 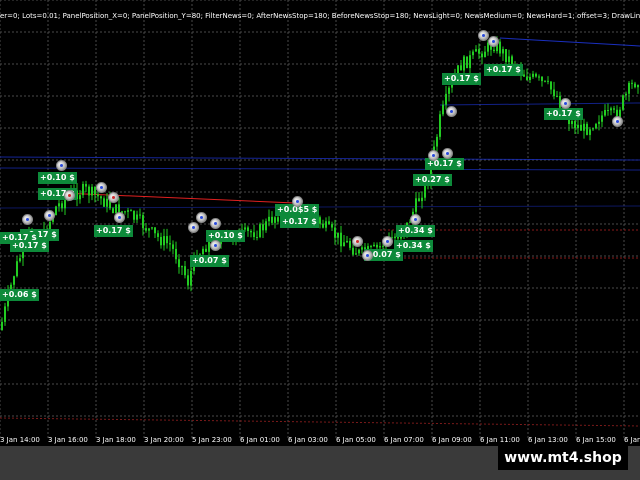 What do you see at coordinates (116, 440) in the screenshot?
I see `time-axis-tick: 3 Jan 18:00` at bounding box center [116, 440].